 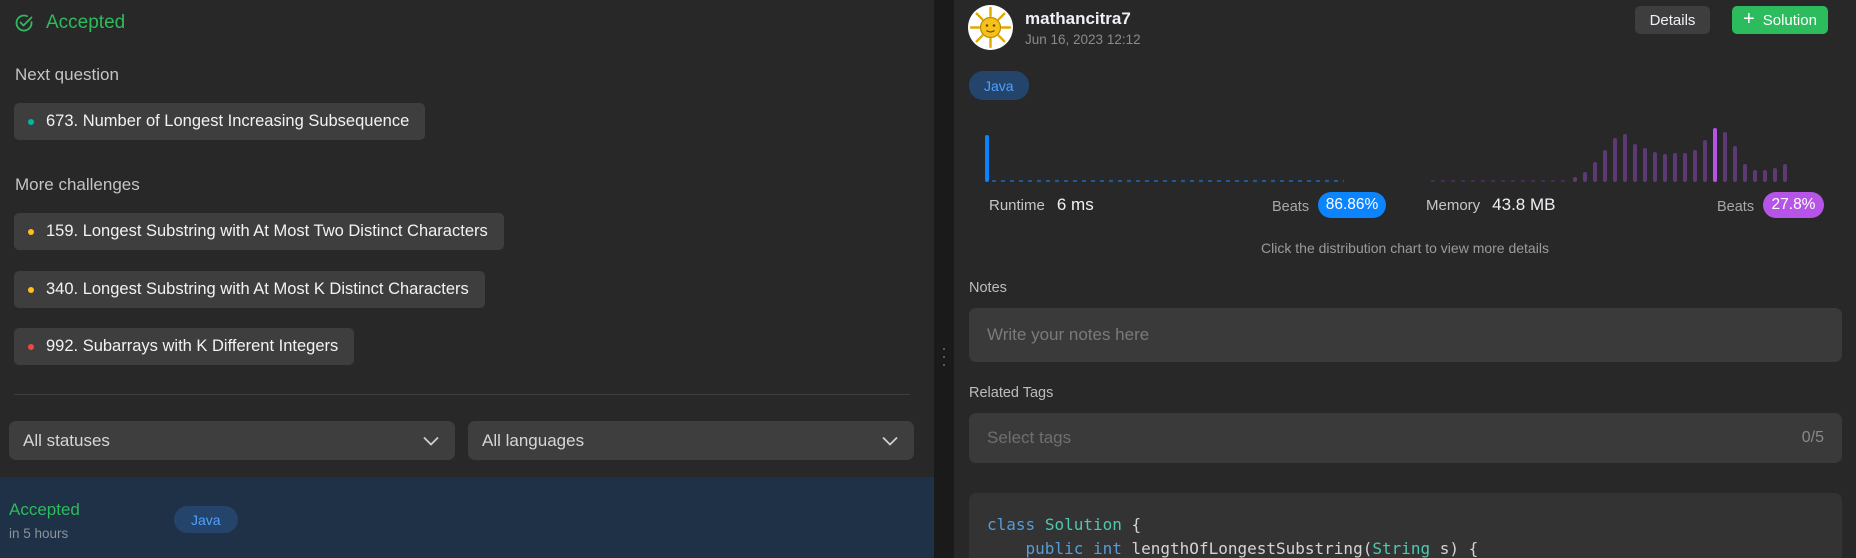 I want to click on submission-time: in 5 hours, so click(x=39, y=533).